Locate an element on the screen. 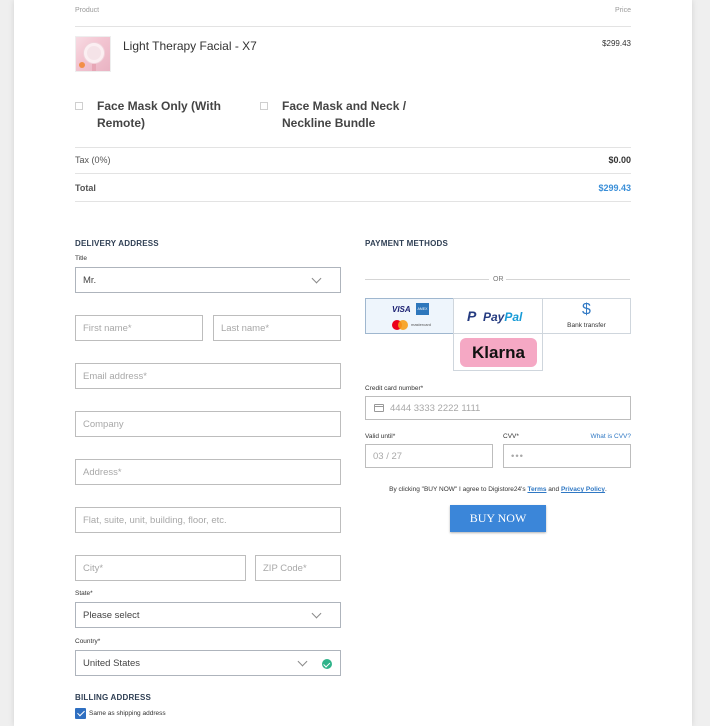  terms-link: Terms is located at coordinates (536, 489).